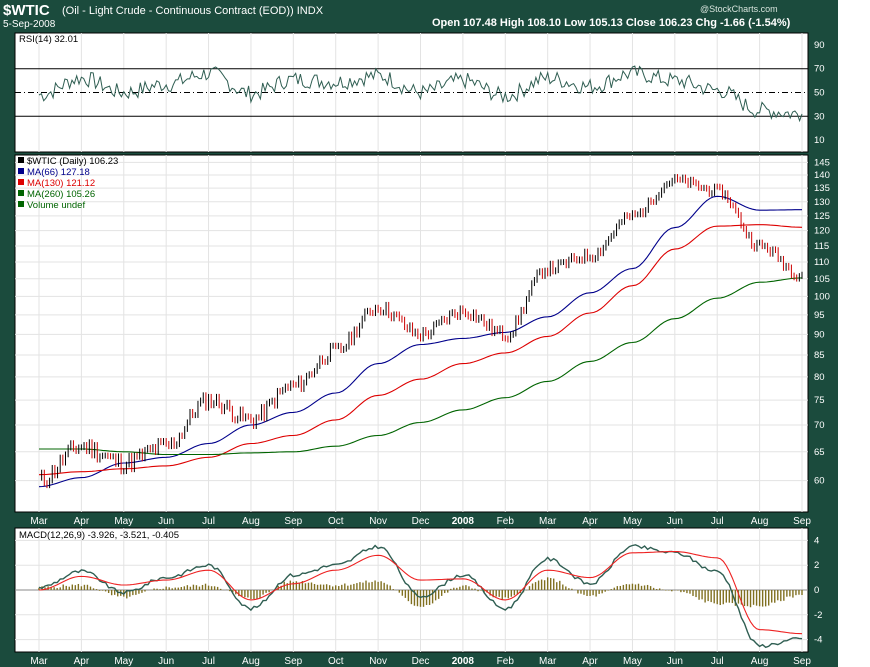 This screenshot has height=667, width=870. What do you see at coordinates (819, 481) in the screenshot?
I see `price-y-tick: 60` at bounding box center [819, 481].